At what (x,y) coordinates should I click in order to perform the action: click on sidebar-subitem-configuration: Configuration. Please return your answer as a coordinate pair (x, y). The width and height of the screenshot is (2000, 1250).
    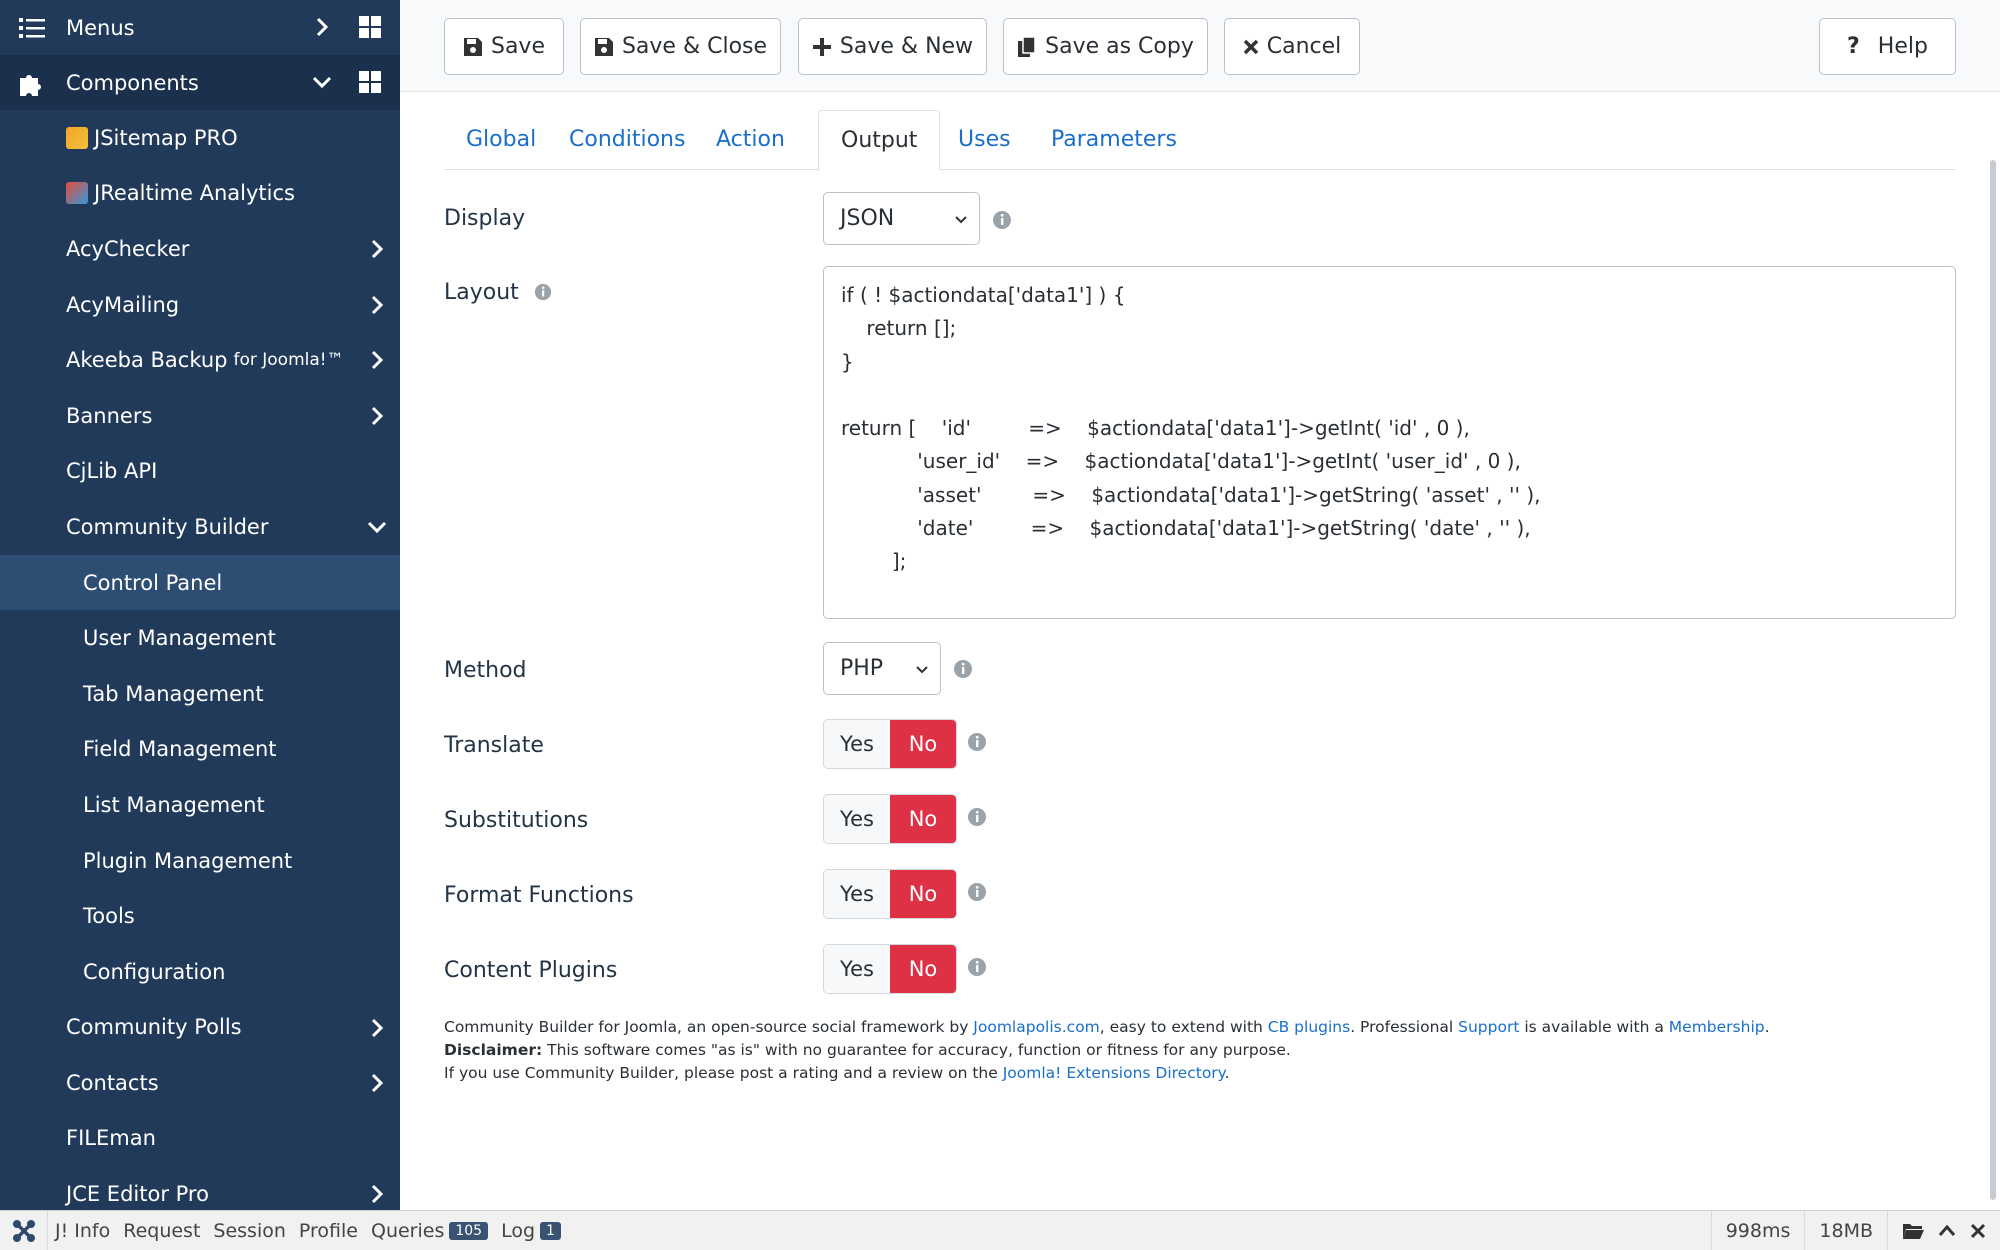
    Looking at the image, I should click on (200, 972).